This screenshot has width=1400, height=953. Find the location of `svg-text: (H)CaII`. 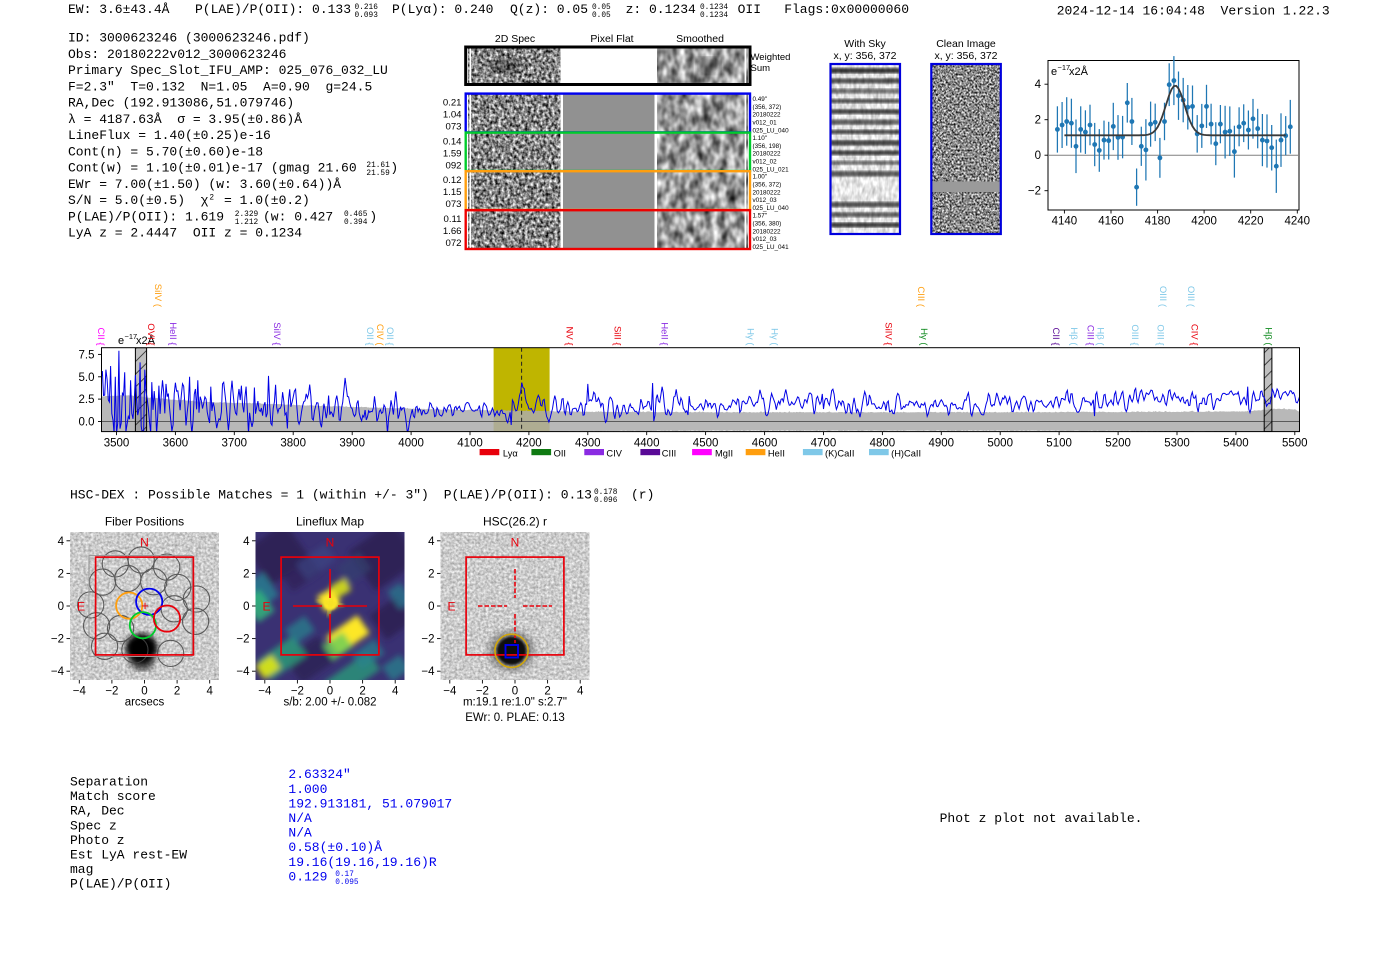

svg-text: (H)CaII is located at coordinates (906, 454).